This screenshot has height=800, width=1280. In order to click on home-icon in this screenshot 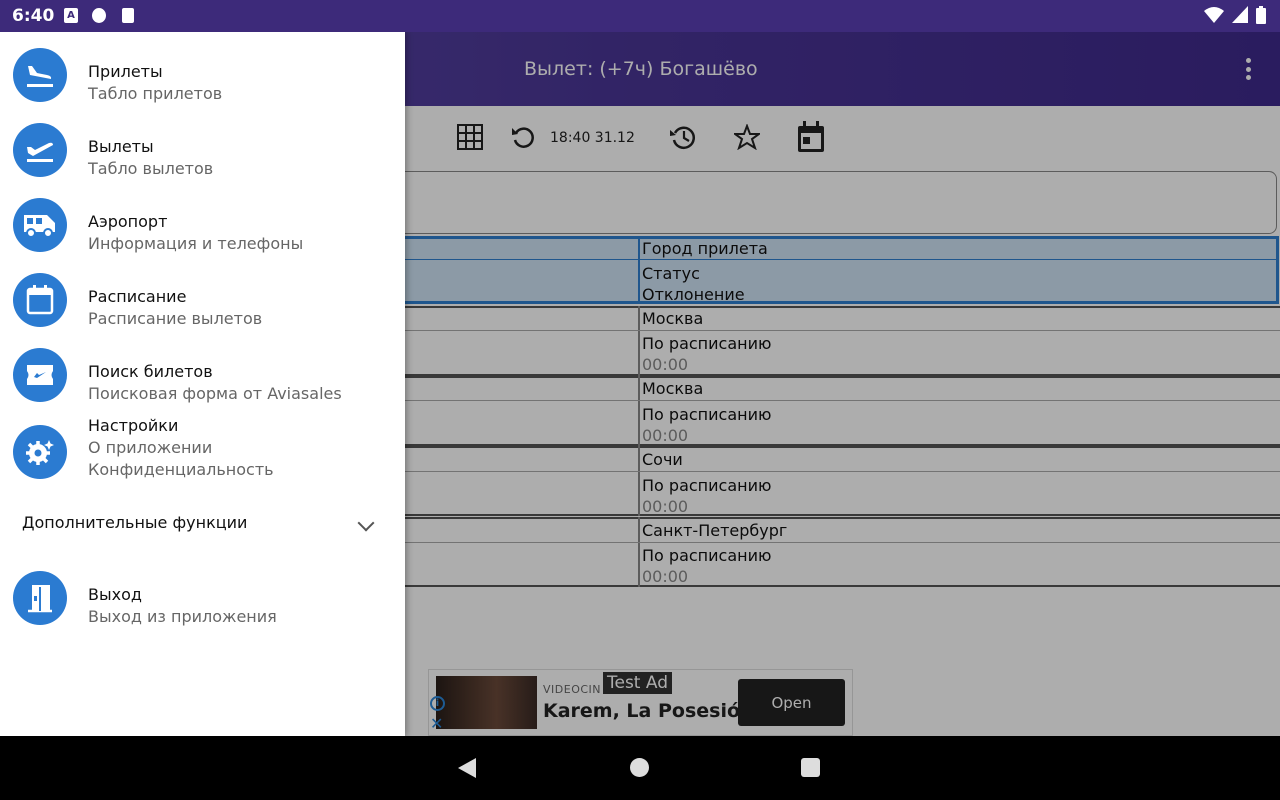, I will do `click(639, 767)`.